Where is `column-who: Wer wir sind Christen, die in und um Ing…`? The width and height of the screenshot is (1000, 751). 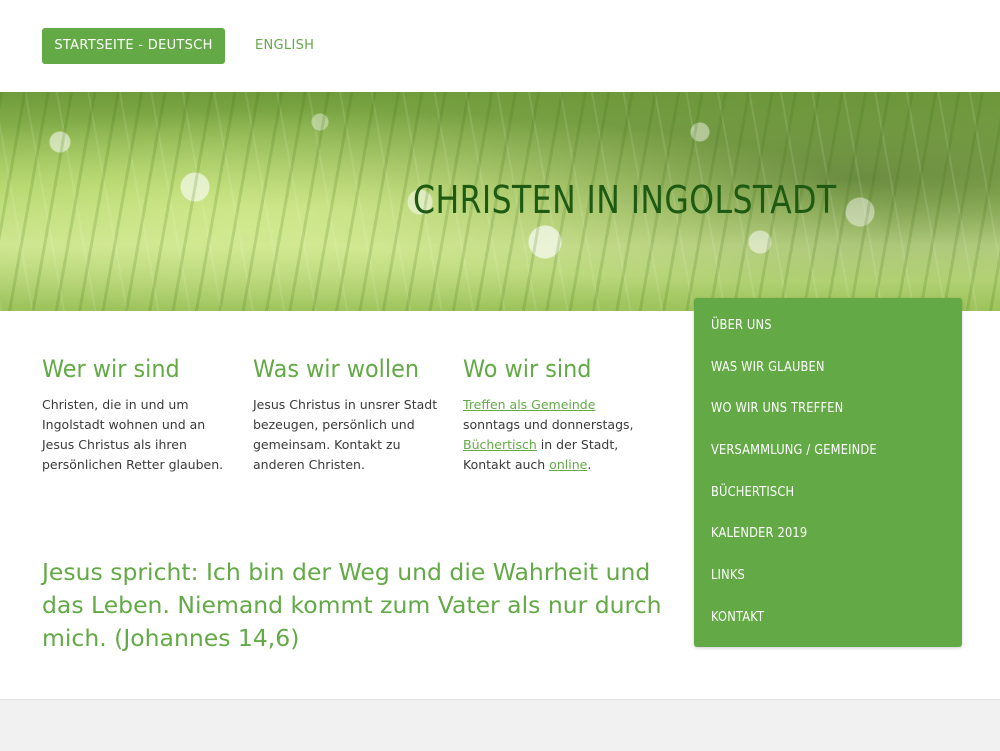 column-who: Wer wir sind Christen, die in und um Ing… is located at coordinates (137, 415).